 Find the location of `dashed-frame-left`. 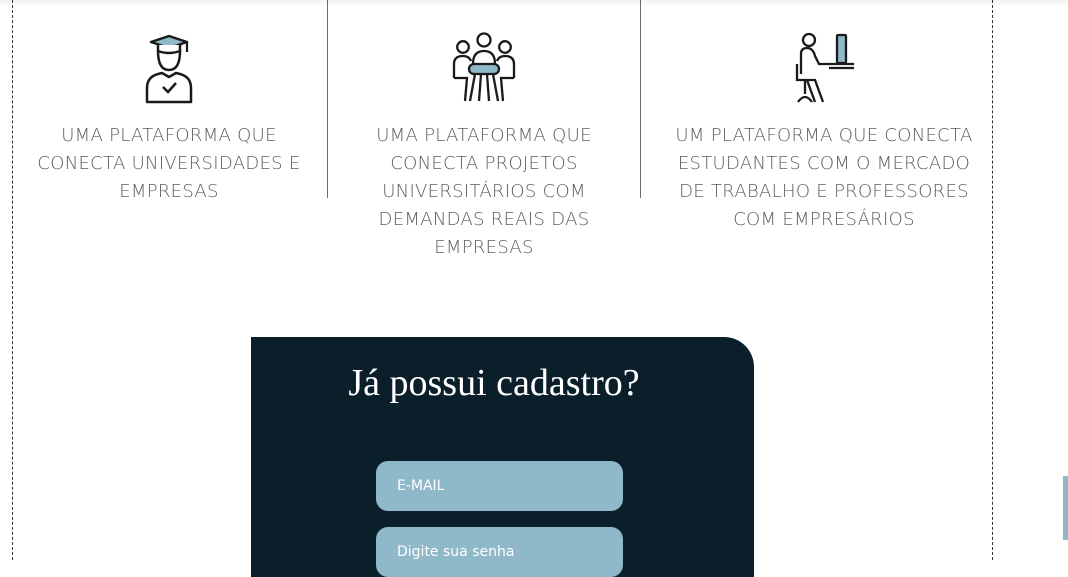

dashed-frame-left is located at coordinates (12, 280).